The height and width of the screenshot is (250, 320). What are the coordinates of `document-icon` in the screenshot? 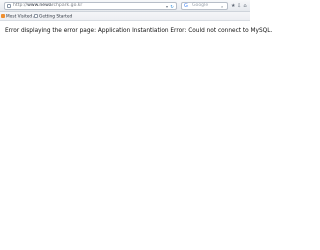 It's located at (36, 16).